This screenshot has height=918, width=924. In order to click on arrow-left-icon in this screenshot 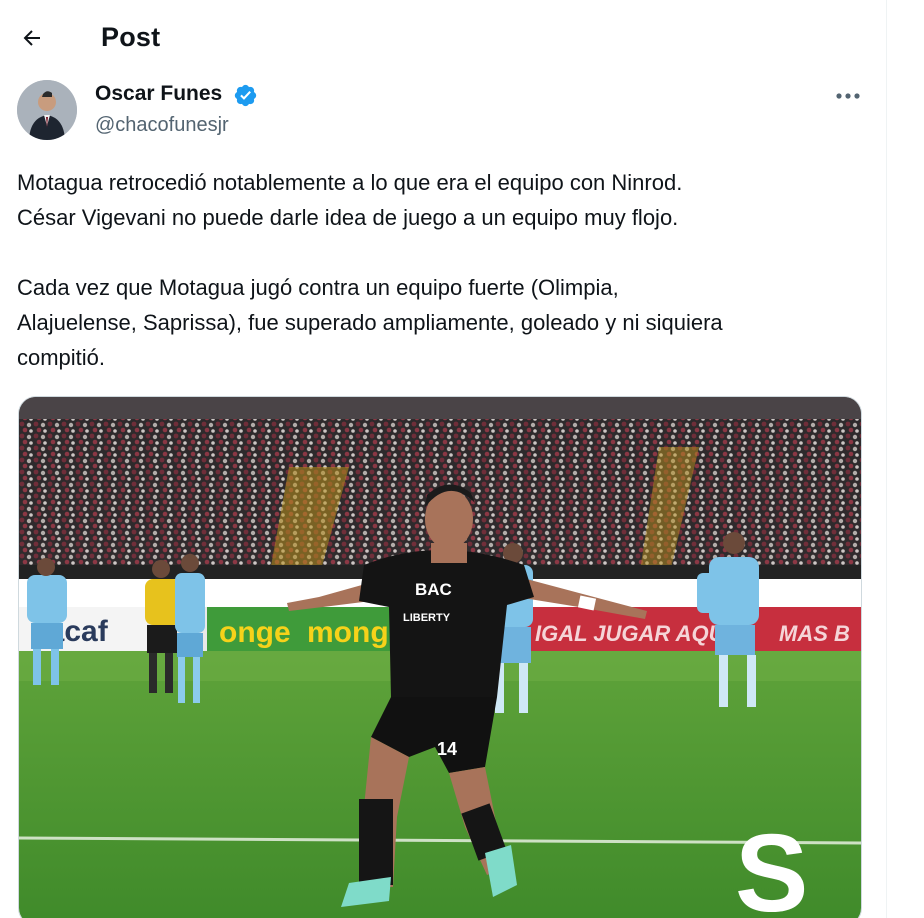, I will do `click(31, 38)`.